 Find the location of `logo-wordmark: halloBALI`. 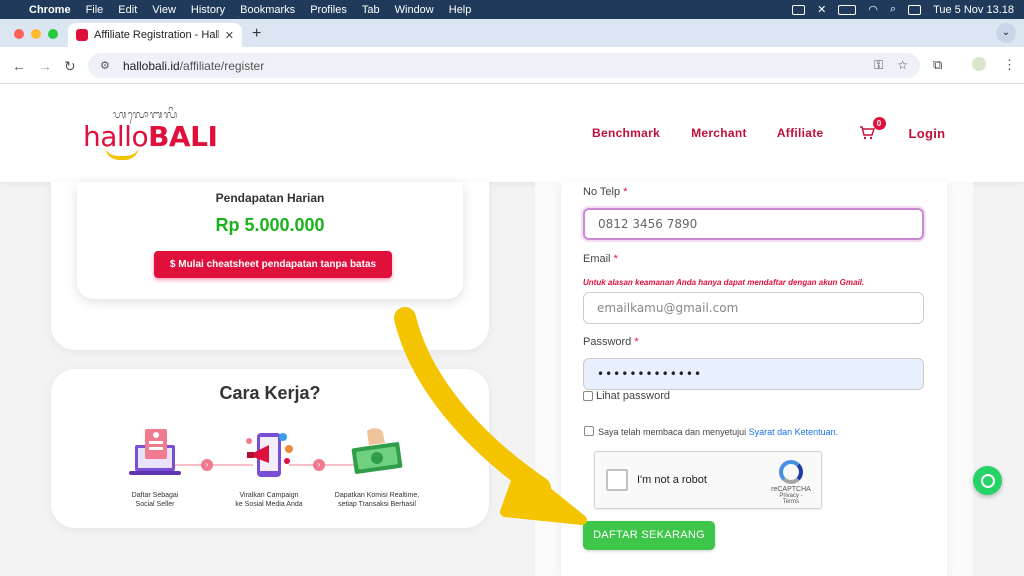

logo-wordmark: halloBALI is located at coordinates (150, 136).